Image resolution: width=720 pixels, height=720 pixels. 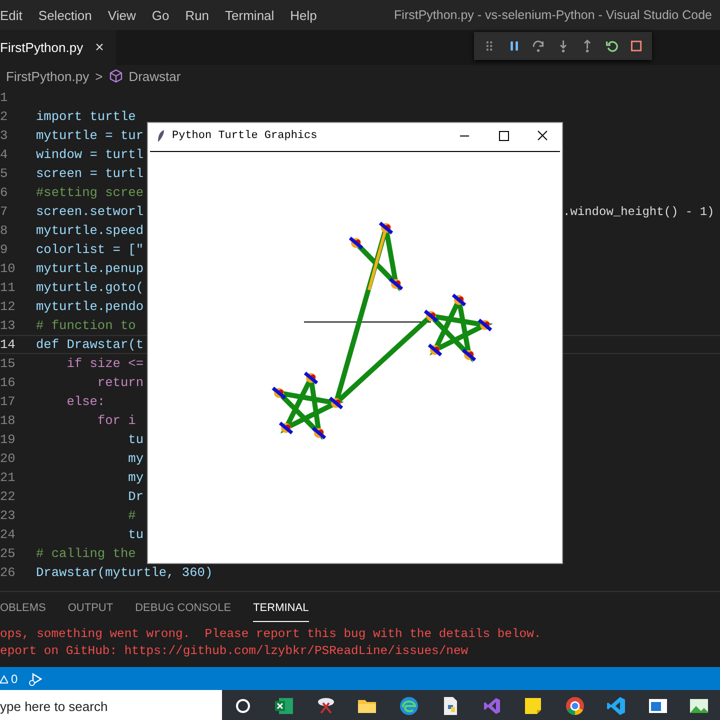 I want to click on warning-icon, so click(x=4, y=678).